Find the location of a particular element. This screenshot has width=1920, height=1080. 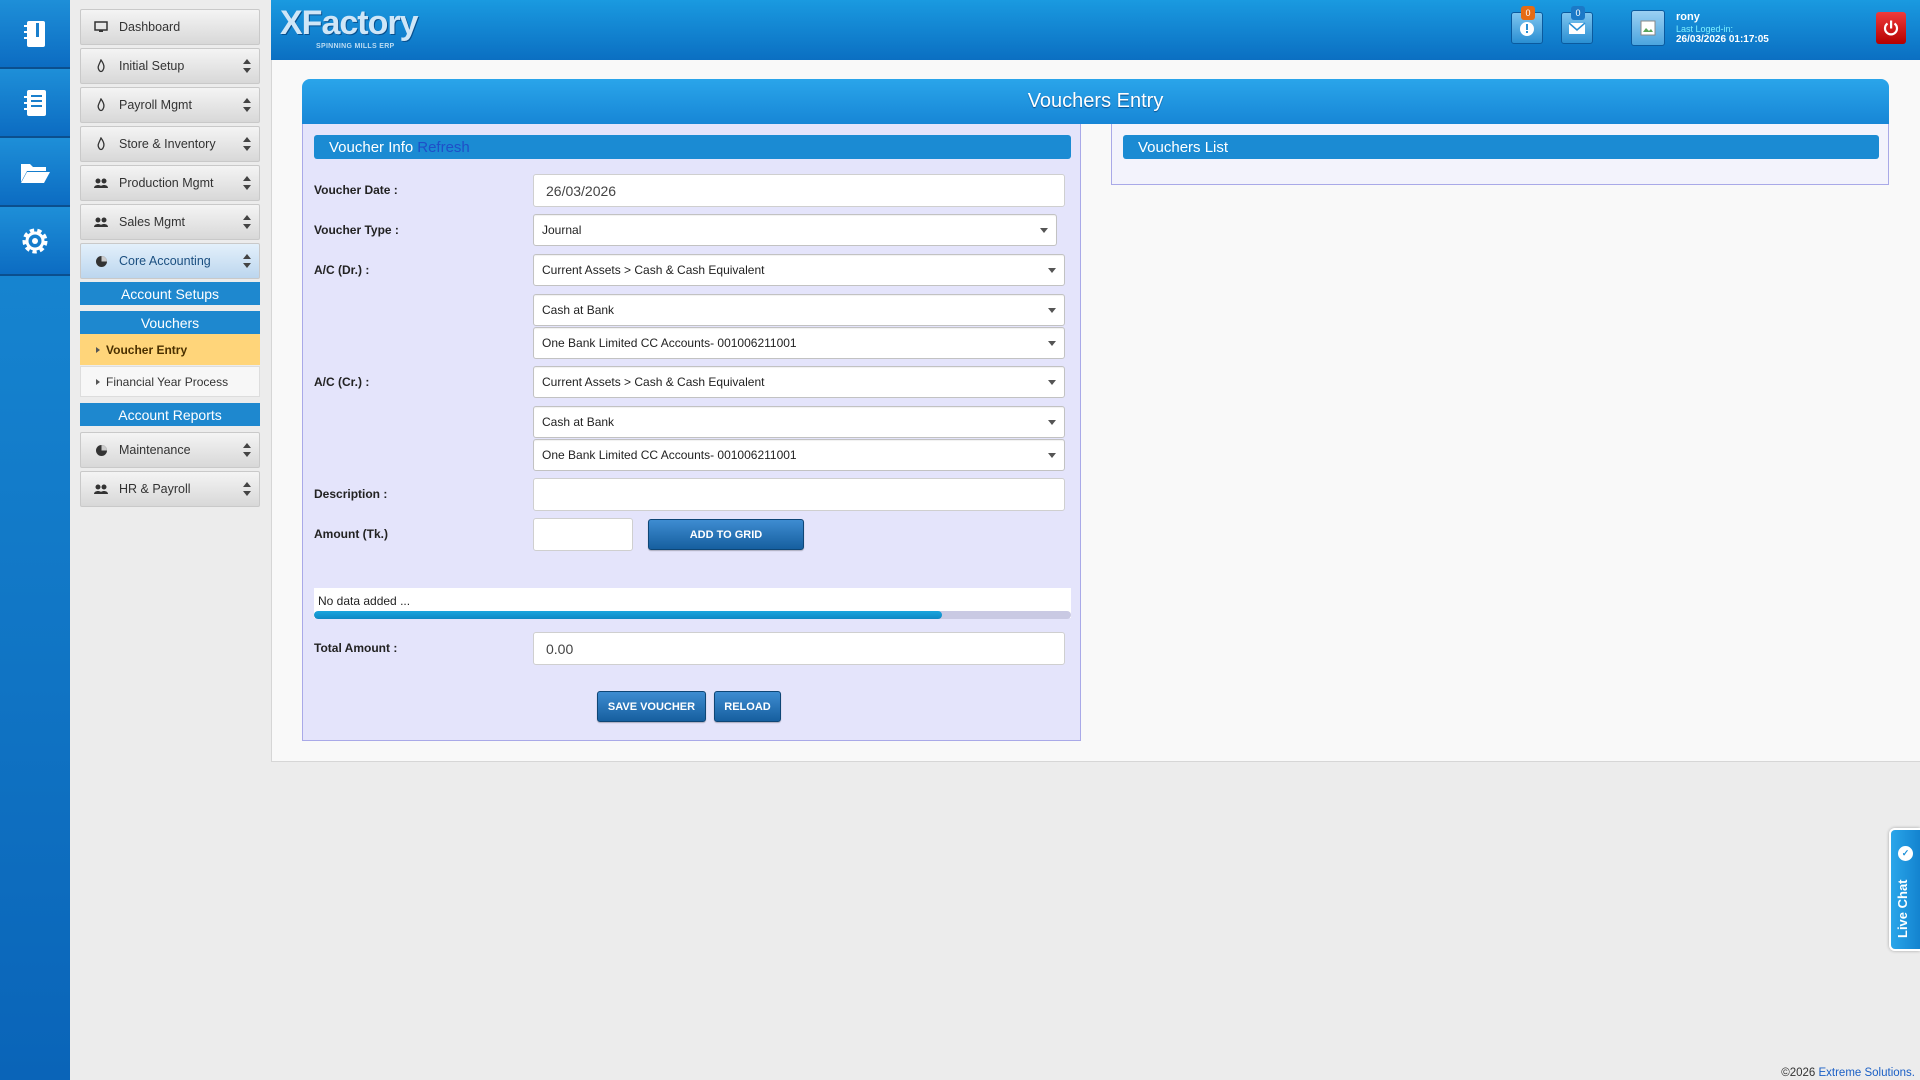

add-to-grid-button: ADD TO GRID is located at coordinates (726, 534).